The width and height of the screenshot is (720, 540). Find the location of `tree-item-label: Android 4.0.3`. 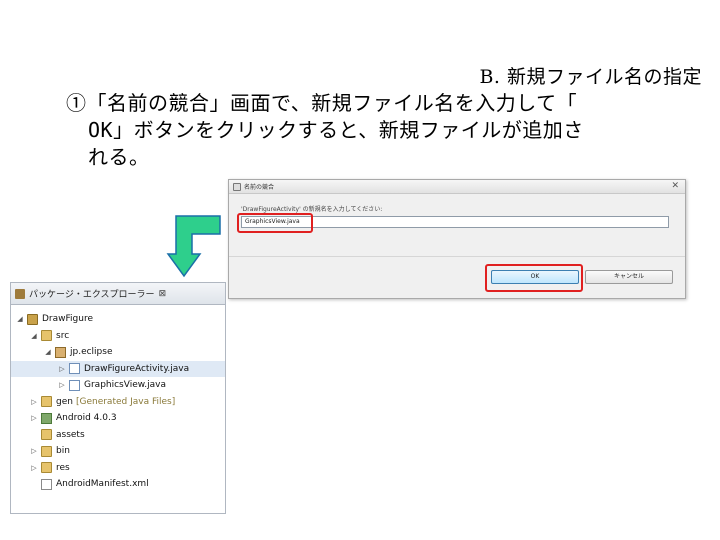

tree-item-label: Android 4.0.3 is located at coordinates (86, 418).